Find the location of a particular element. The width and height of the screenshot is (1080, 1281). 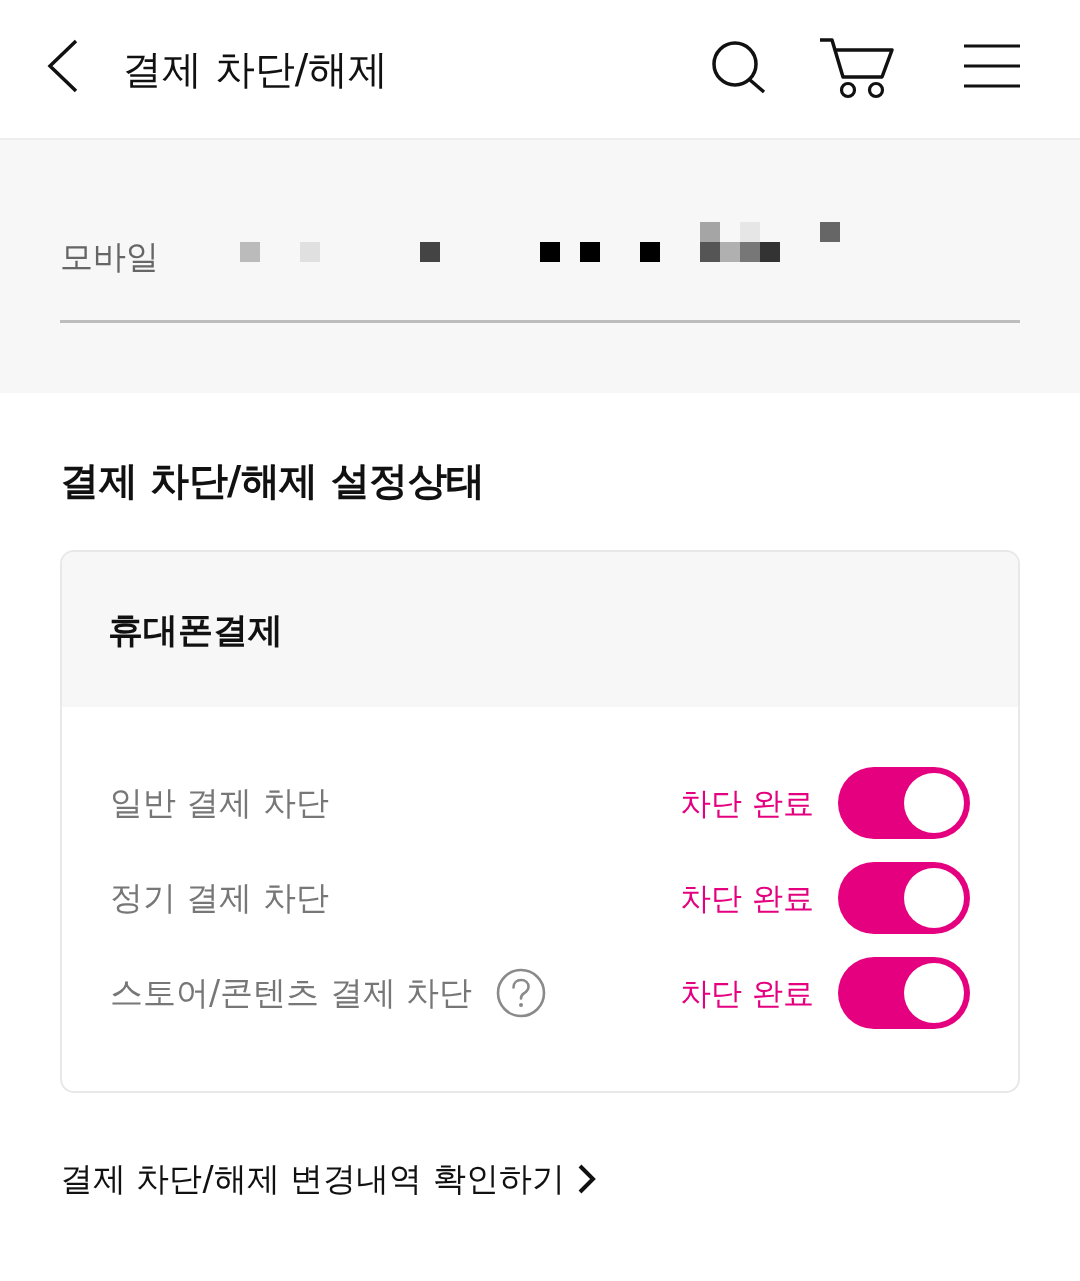

help-icon is located at coordinates (521, 992).